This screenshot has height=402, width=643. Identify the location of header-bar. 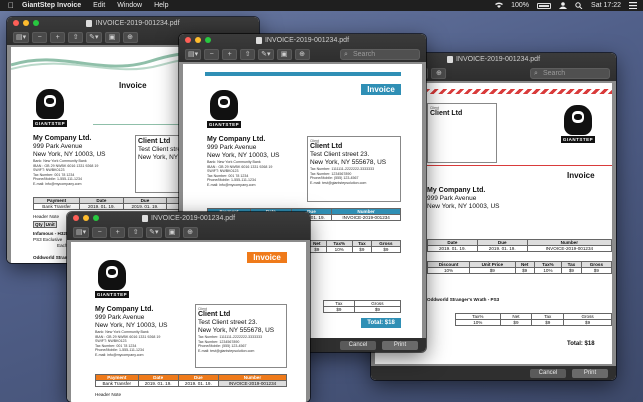
(303, 74).